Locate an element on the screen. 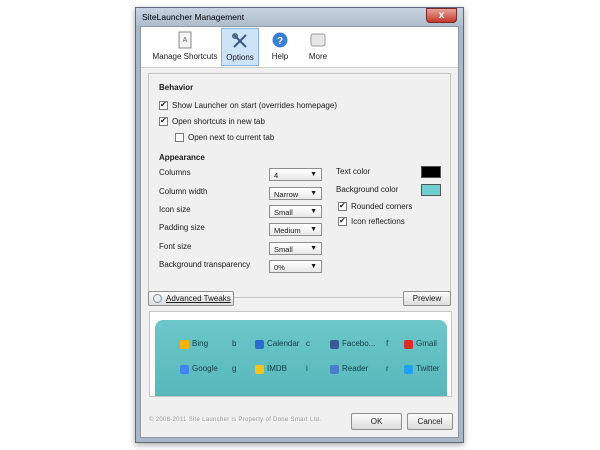 The width and height of the screenshot is (600, 450). gear-icon is located at coordinates (157, 298).